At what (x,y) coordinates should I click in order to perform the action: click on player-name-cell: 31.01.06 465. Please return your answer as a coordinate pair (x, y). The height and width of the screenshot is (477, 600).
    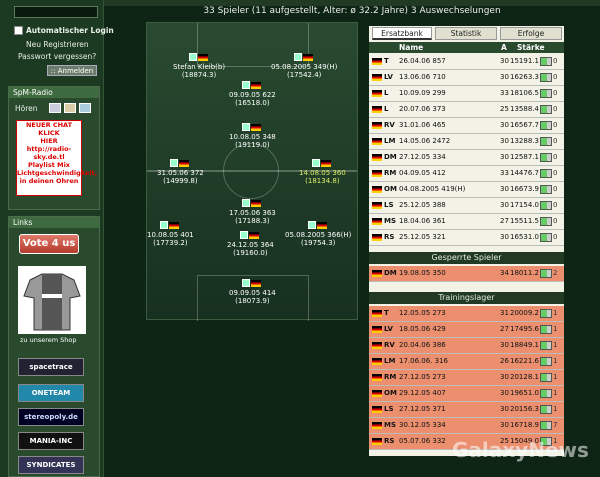
    Looking at the image, I should click on (449, 125).